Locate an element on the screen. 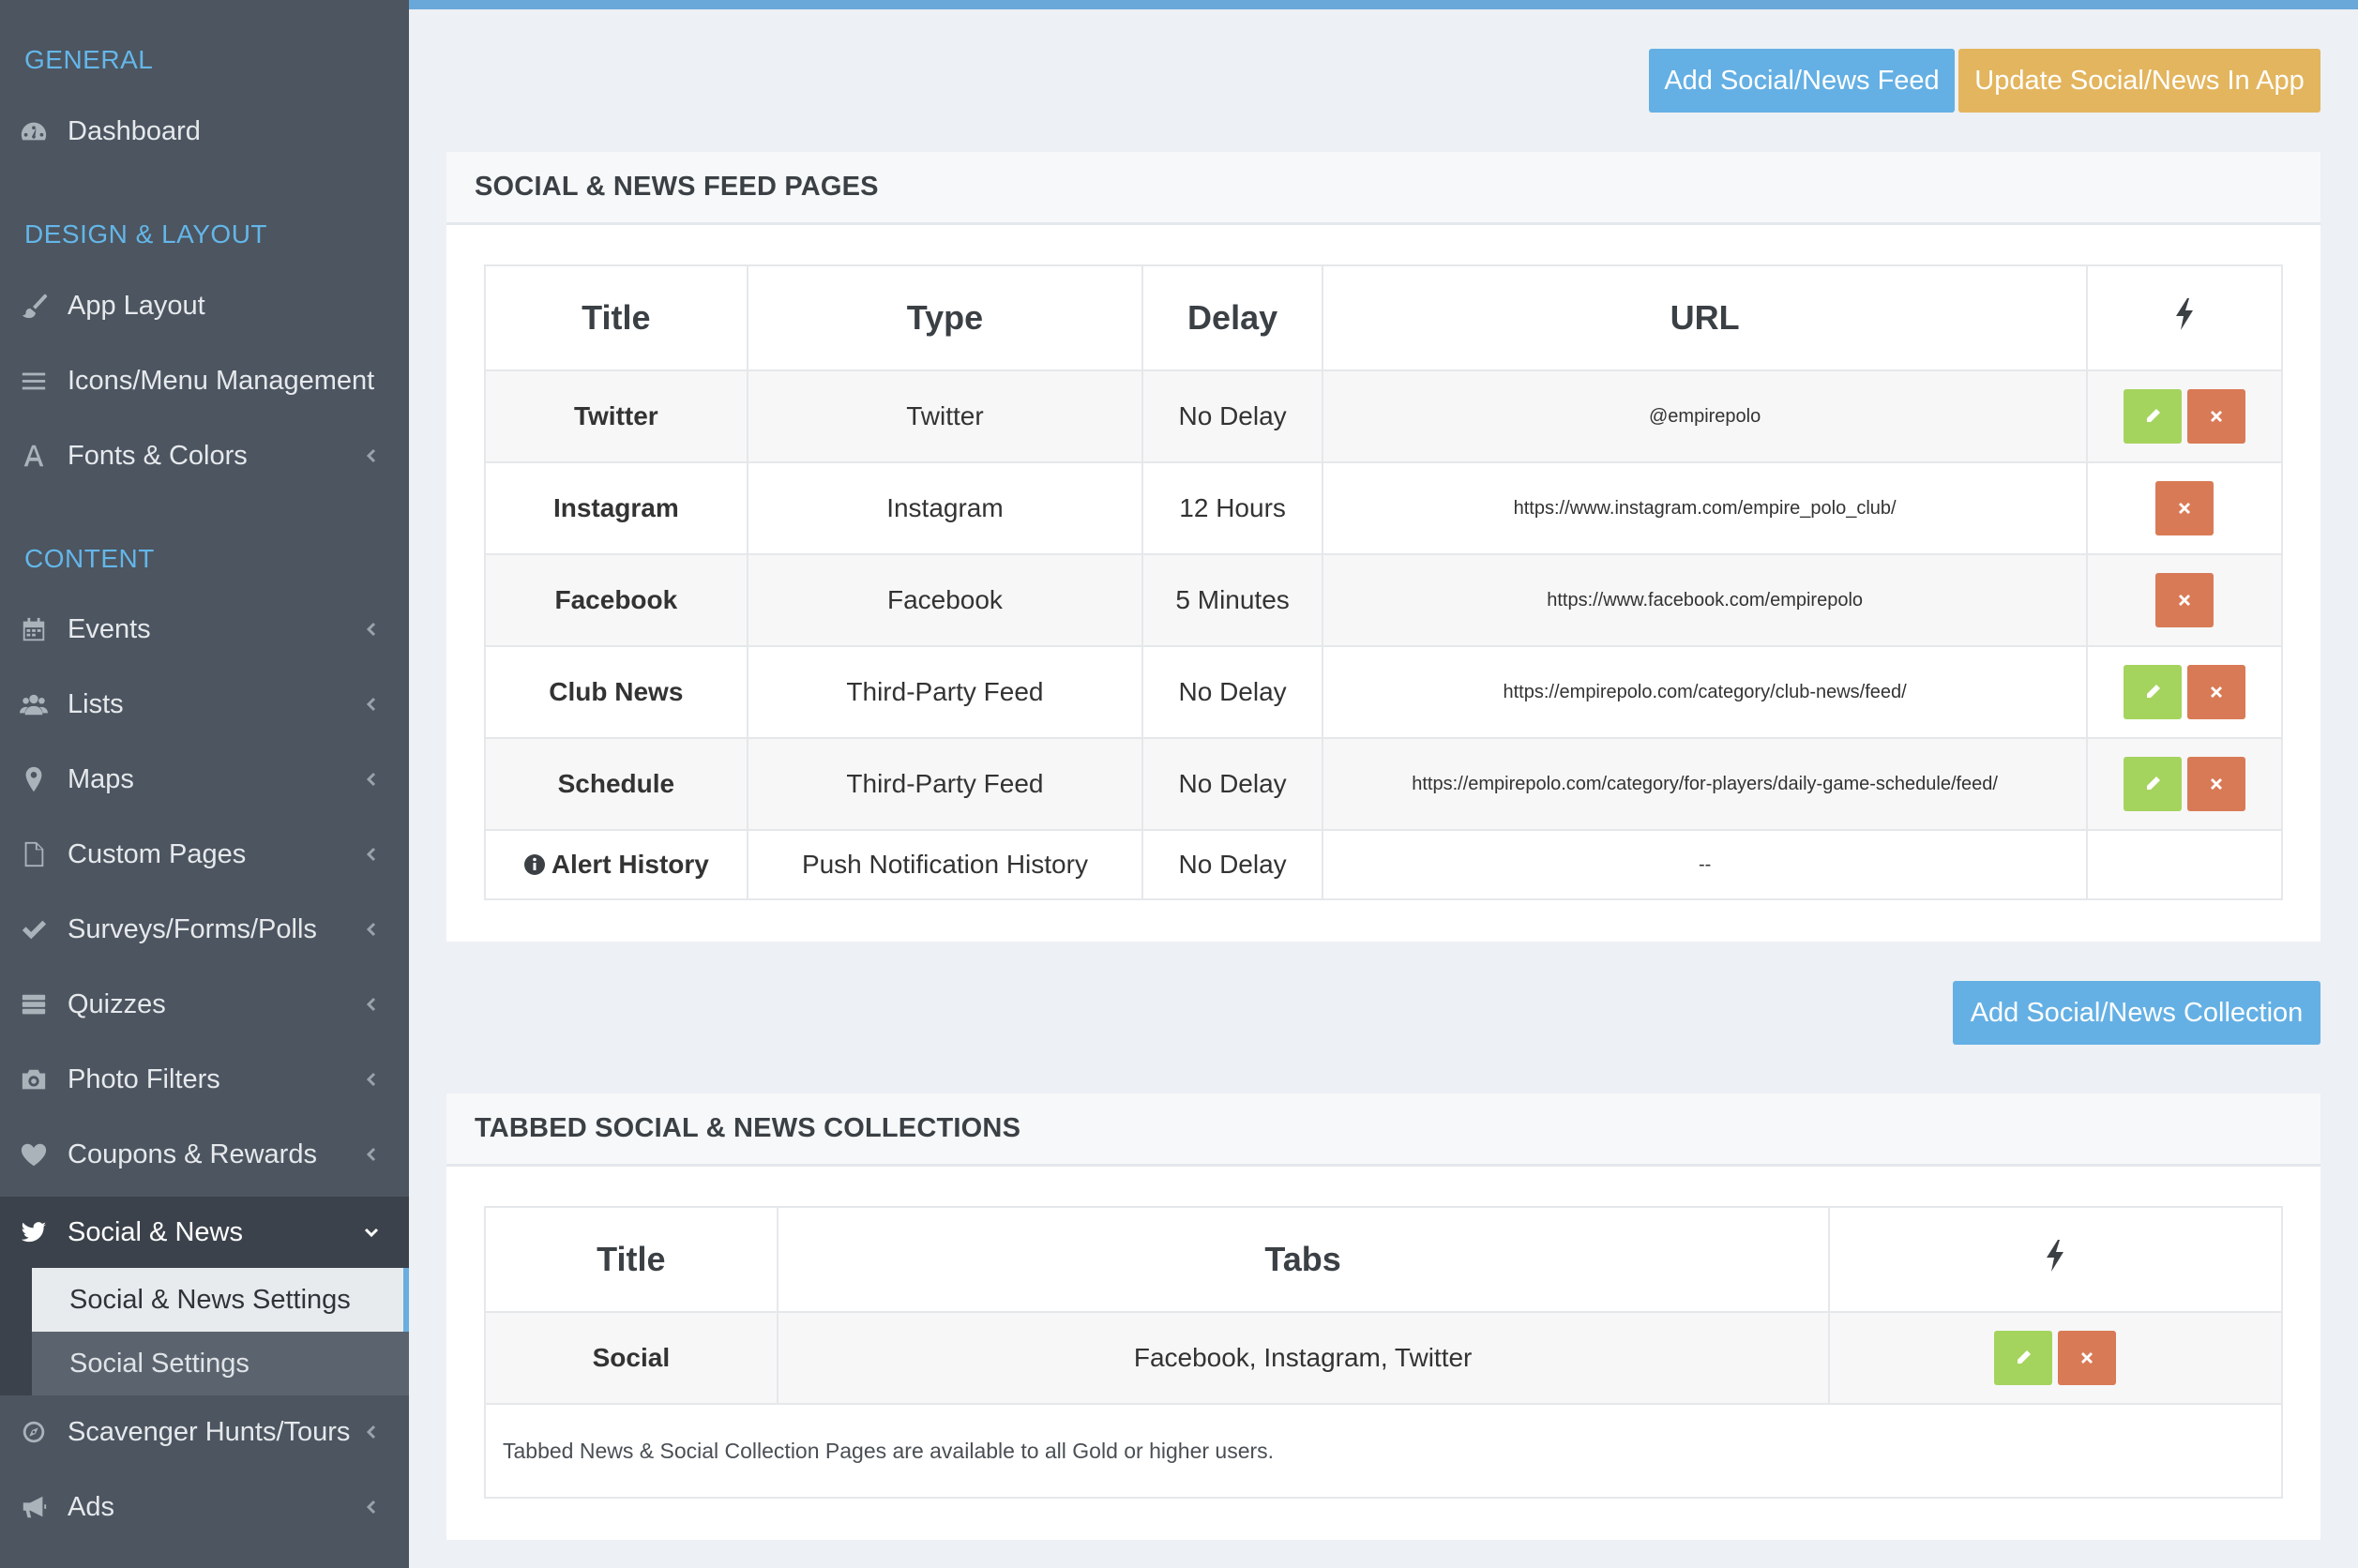  row-delay: 5 Minutes is located at coordinates (1232, 600).